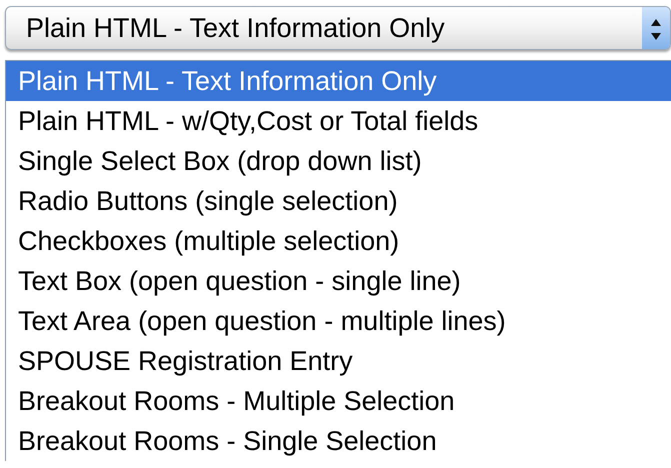 This screenshot has width=671, height=468. Describe the element at coordinates (235, 28) in the screenshot. I see `selected-value: Plain HTML - Text Information Only` at that location.